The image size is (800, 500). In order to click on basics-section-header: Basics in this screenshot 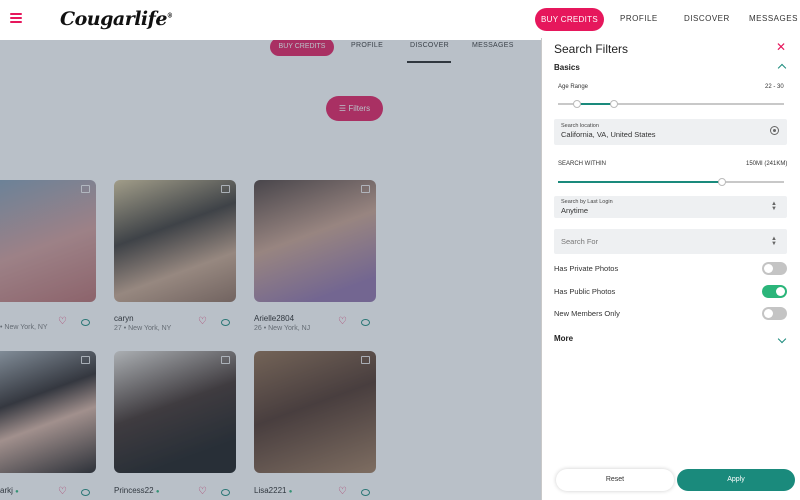, I will do `click(567, 67)`.